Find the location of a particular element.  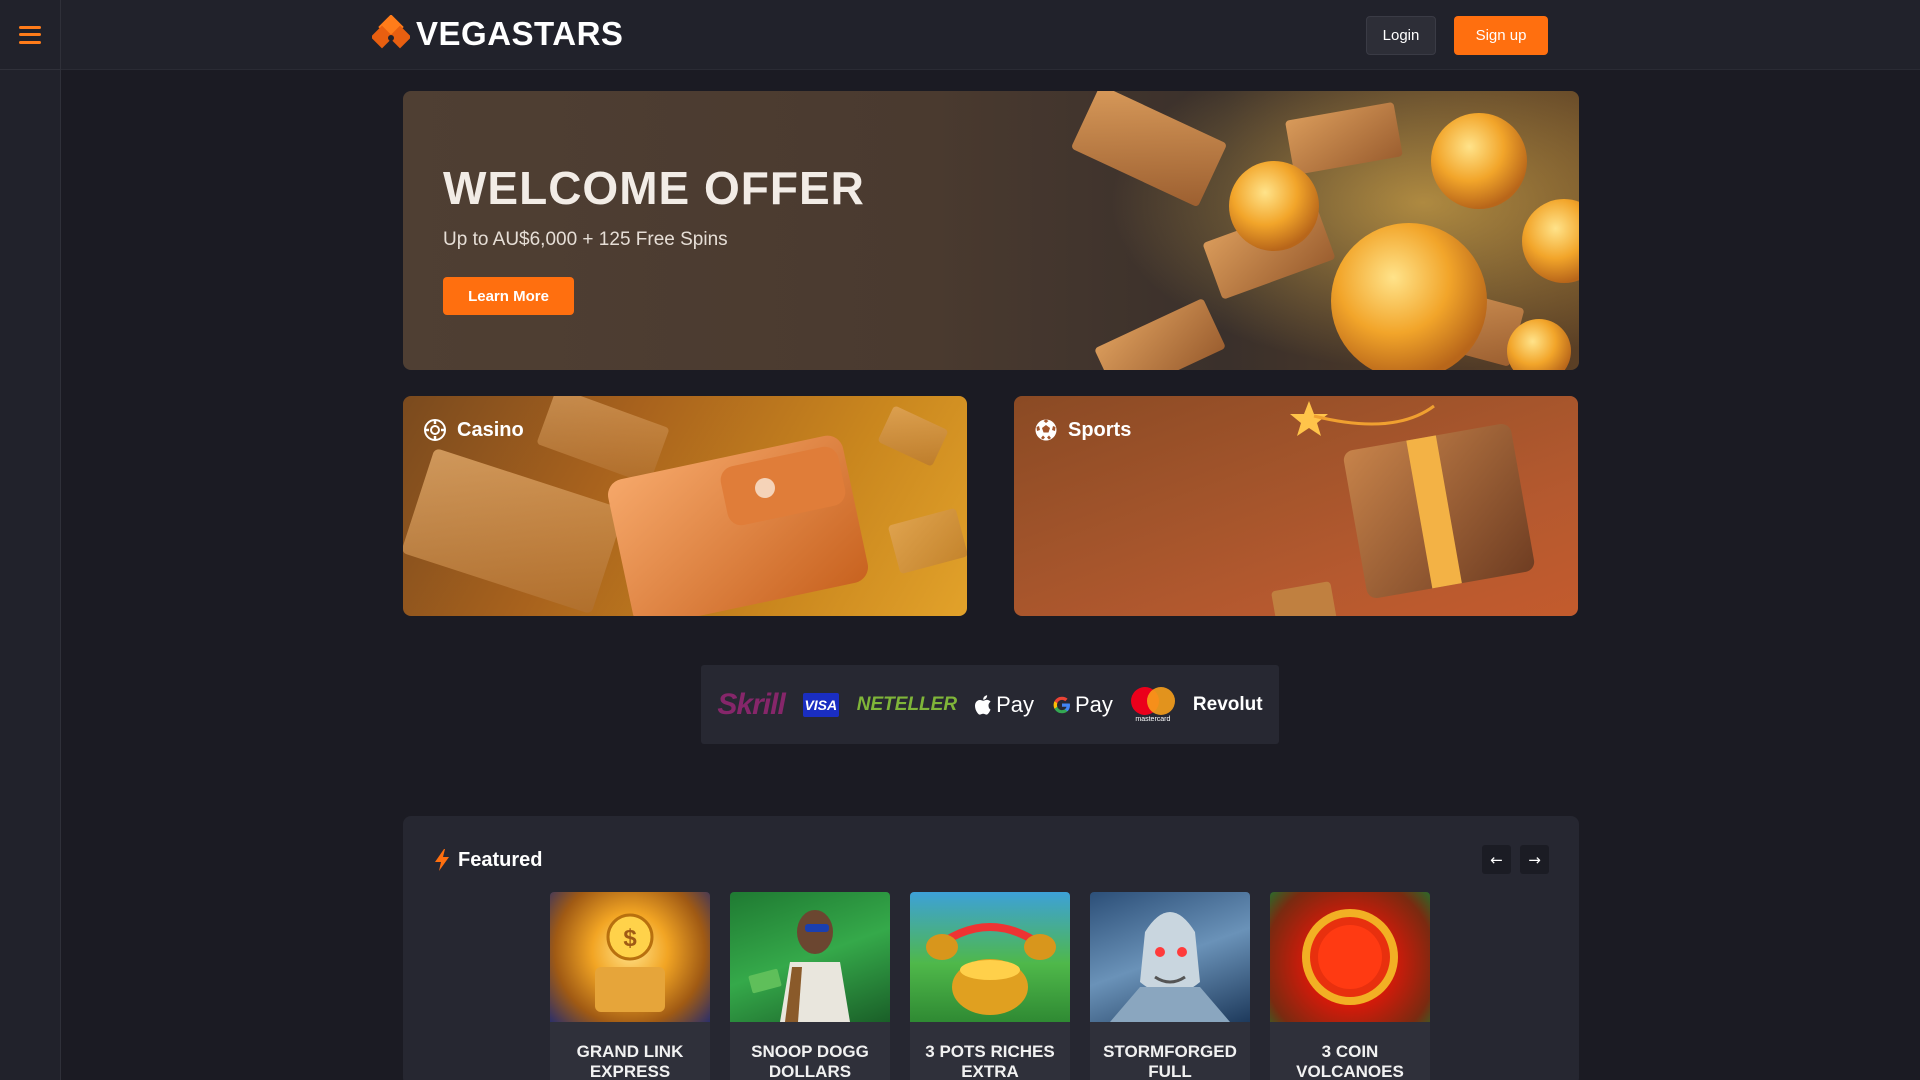

mastercard-text: mastercard is located at coordinates (1153, 719).